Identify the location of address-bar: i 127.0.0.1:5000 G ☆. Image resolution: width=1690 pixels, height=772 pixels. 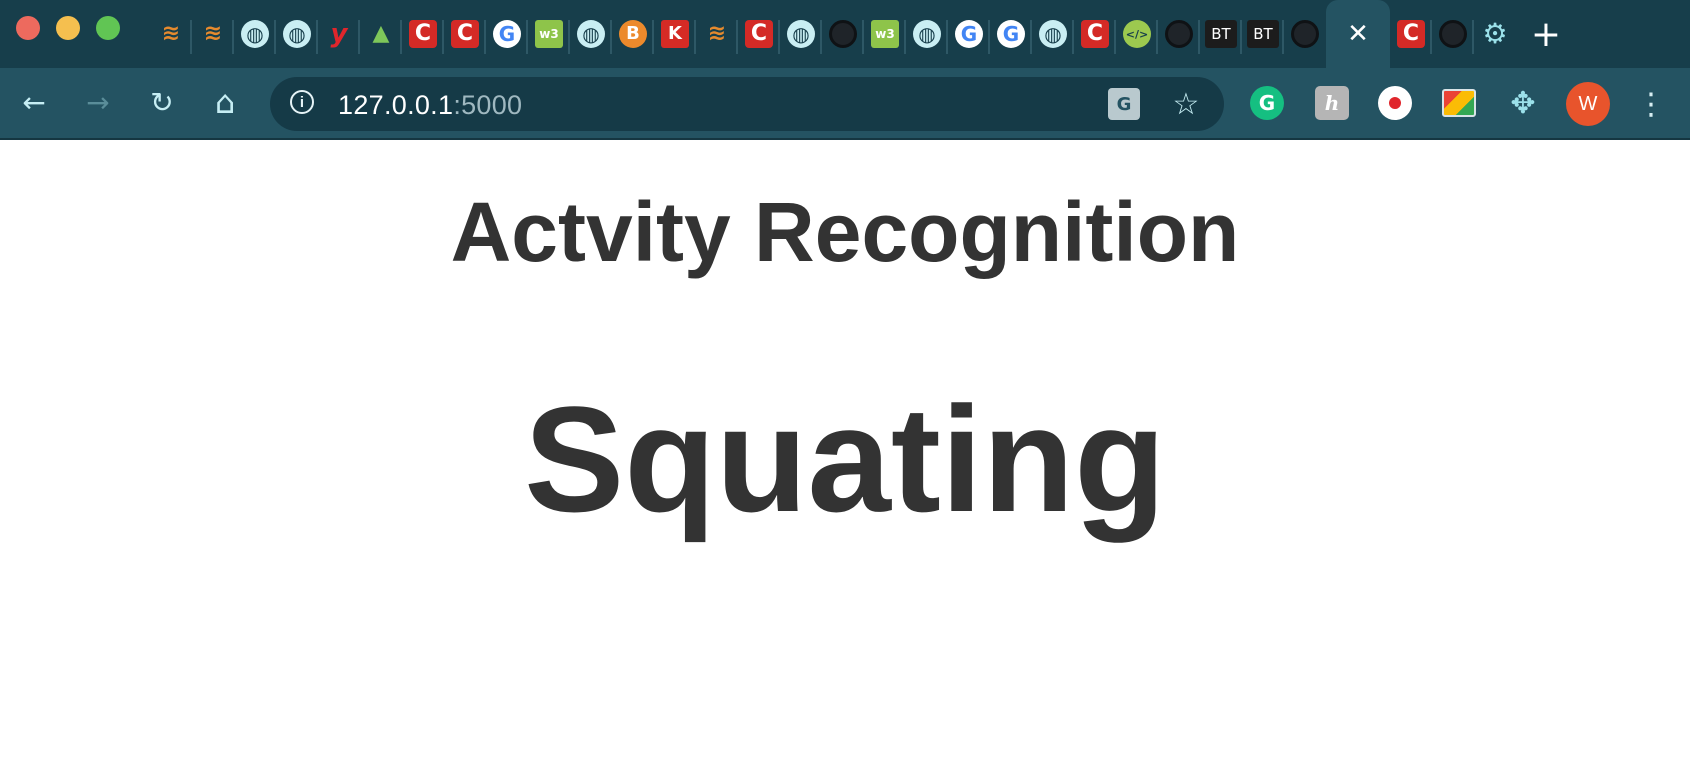
(747, 104).